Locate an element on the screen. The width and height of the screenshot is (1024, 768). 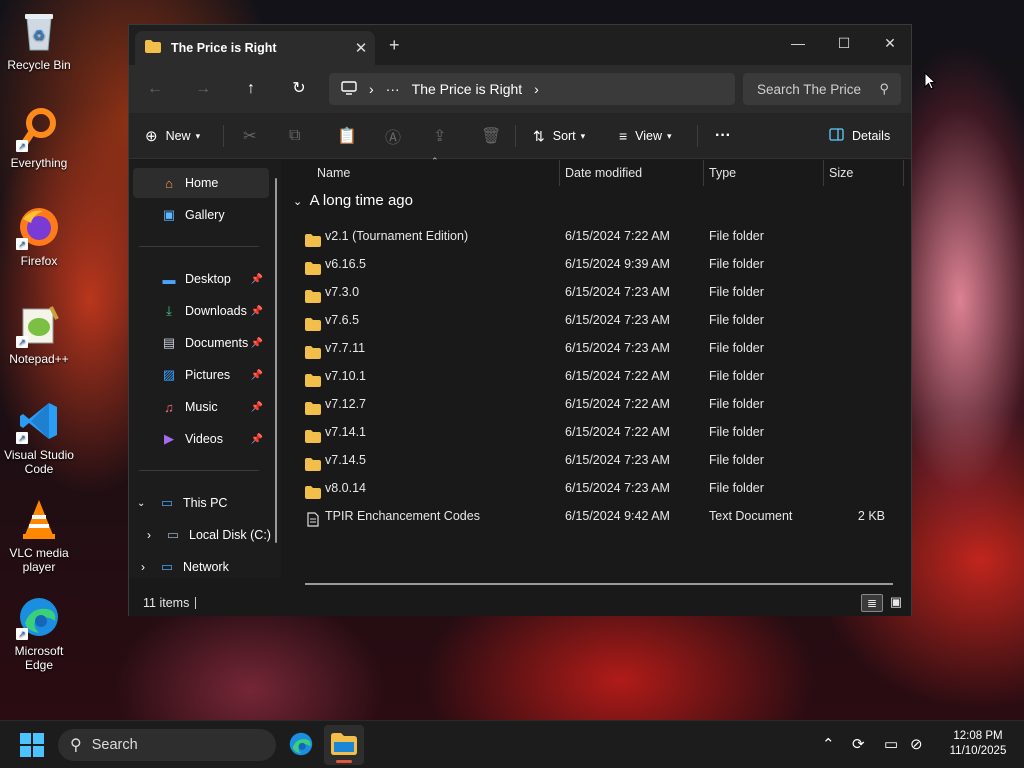
breadcrumb-overflow: ··· is located at coordinates (393, 89).